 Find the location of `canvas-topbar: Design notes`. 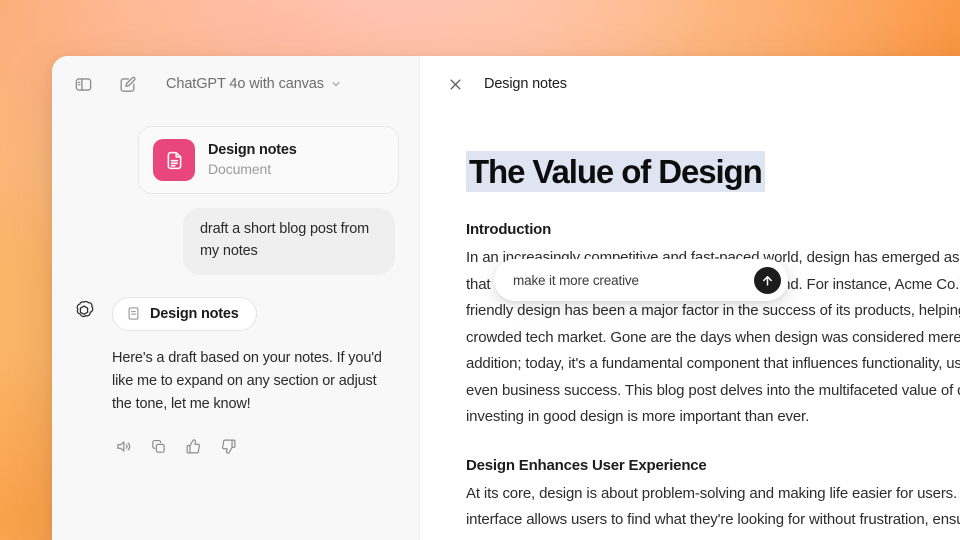

canvas-topbar: Design notes is located at coordinates (690, 84).